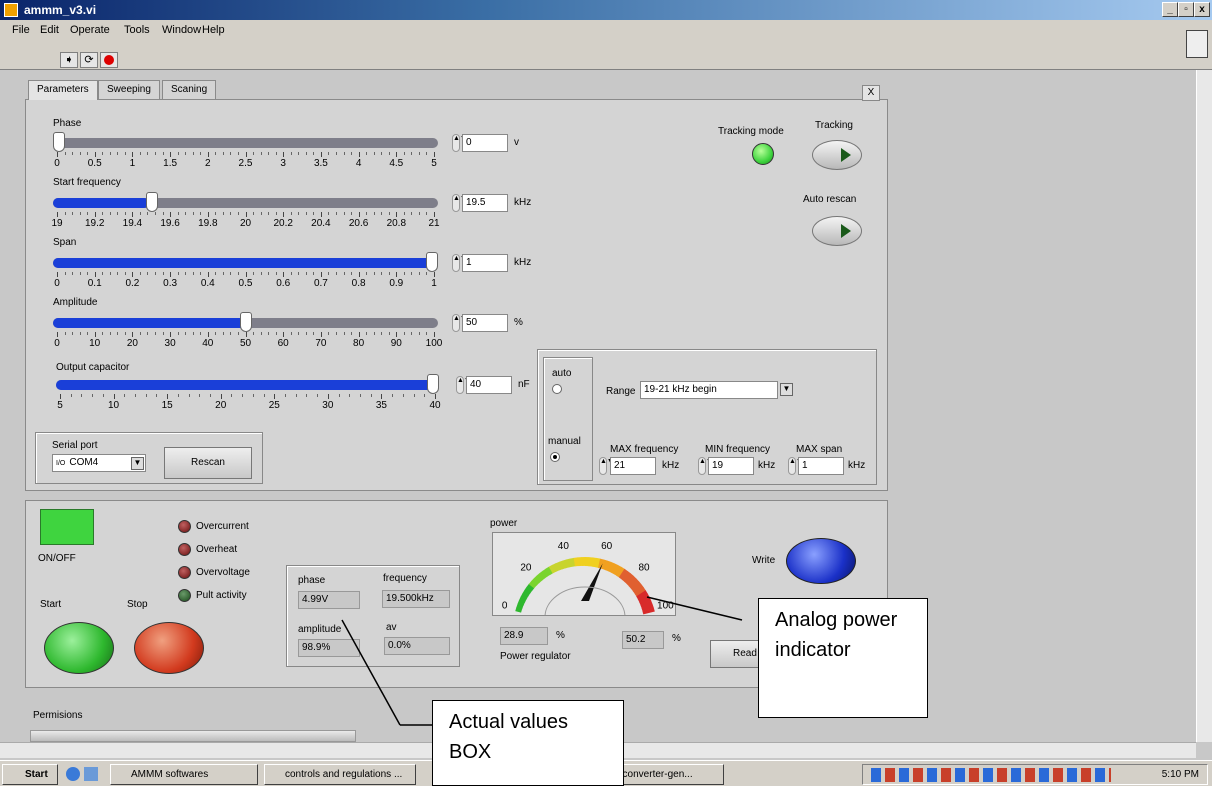 The image size is (1212, 786). Describe the element at coordinates (89, 60) in the screenshot. I see `run-continuously-icon: ⟳` at that location.